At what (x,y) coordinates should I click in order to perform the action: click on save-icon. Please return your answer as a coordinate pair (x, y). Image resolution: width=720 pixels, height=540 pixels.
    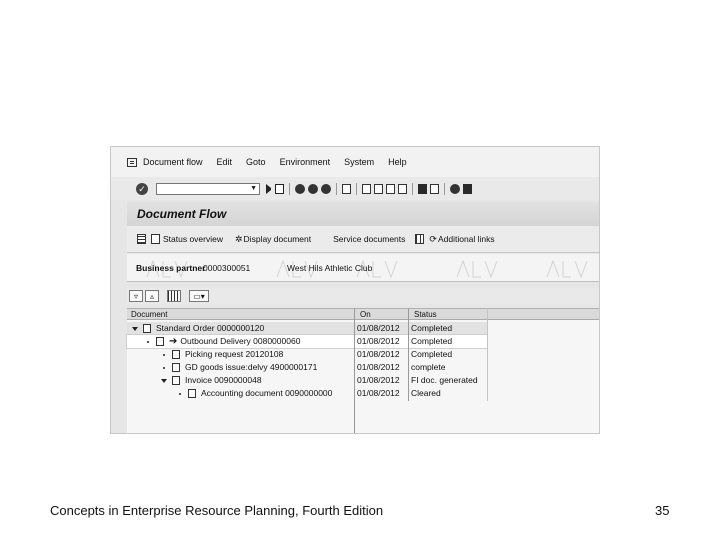
    Looking at the image, I should click on (279, 188).